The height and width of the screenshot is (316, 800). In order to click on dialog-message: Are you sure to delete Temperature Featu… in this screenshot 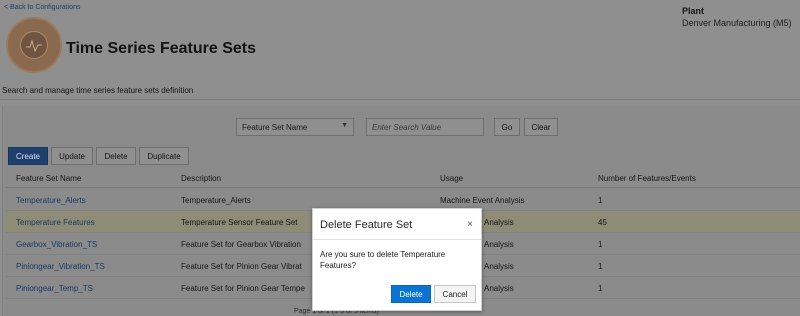, I will do `click(383, 260)`.